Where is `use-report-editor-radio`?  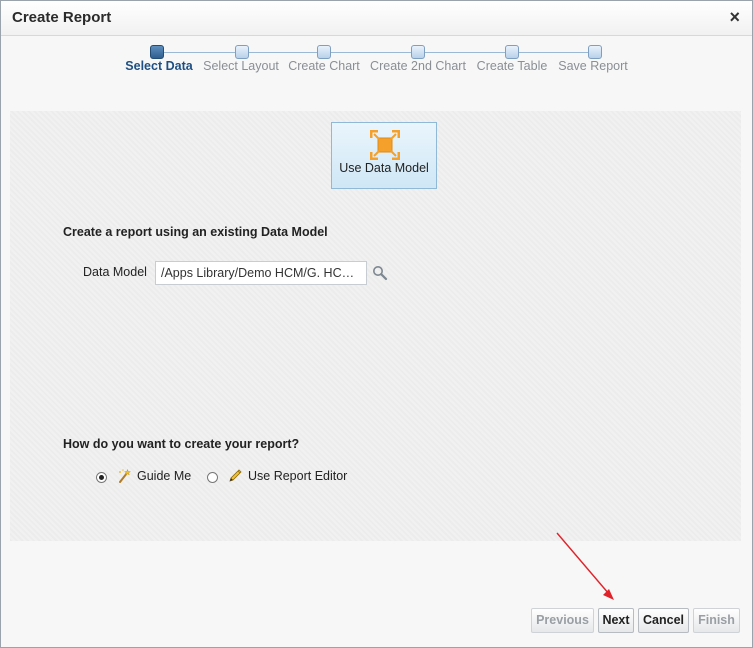
use-report-editor-radio is located at coordinates (212, 477).